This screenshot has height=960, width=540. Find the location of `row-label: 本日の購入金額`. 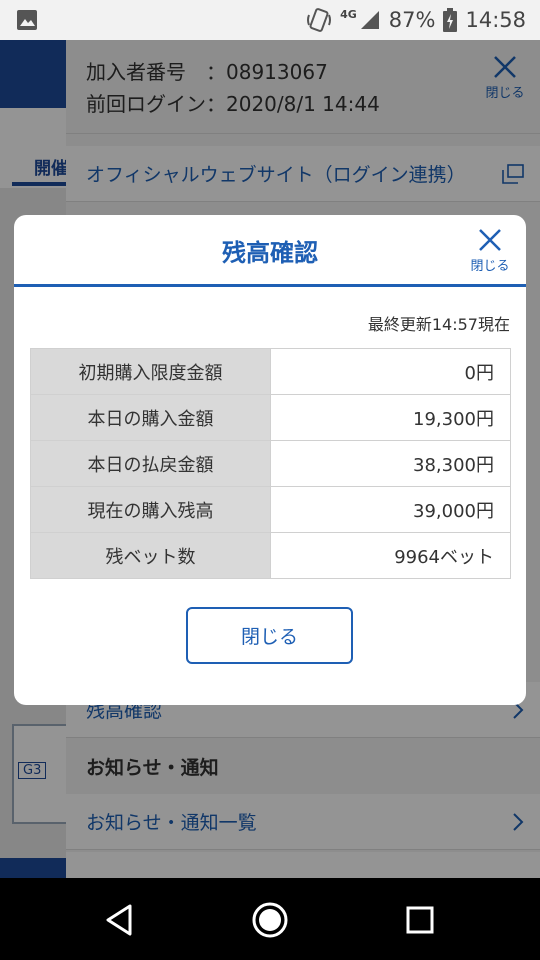

row-label: 本日の購入金額 is located at coordinates (150, 417).